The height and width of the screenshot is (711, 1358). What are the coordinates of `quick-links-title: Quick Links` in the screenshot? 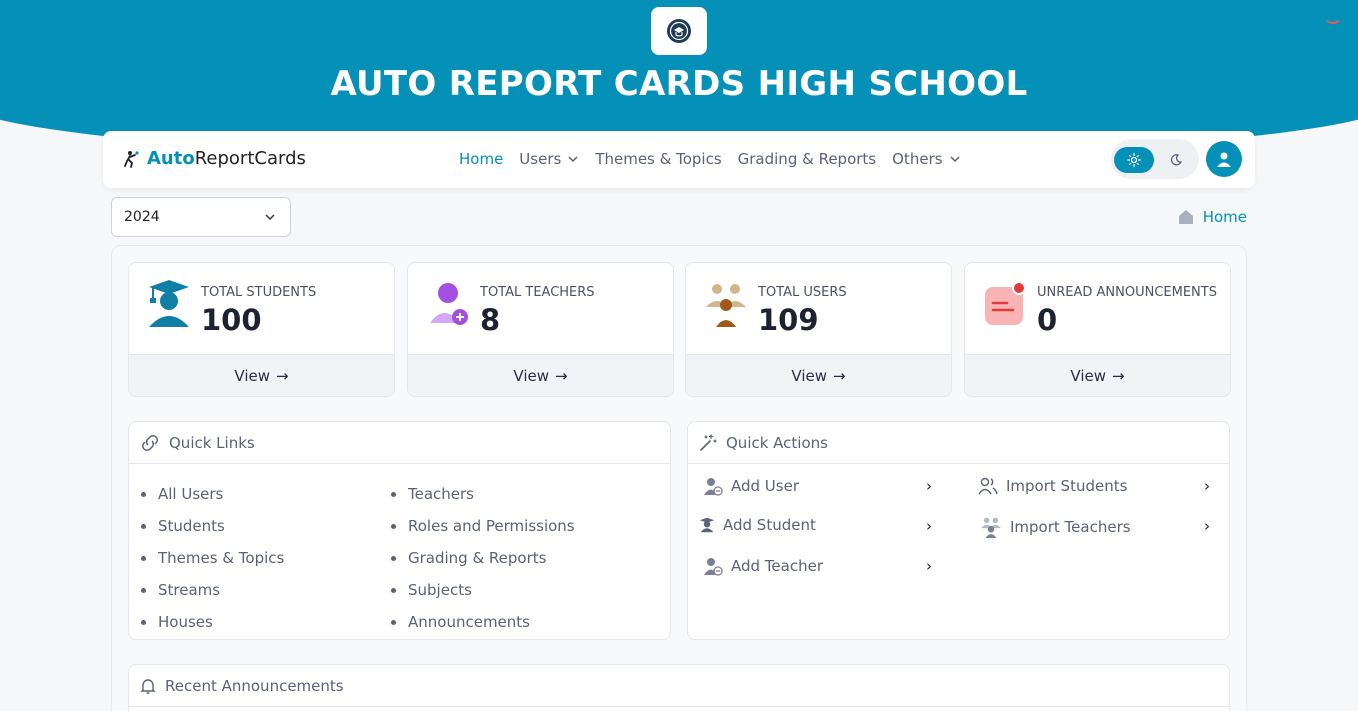 It's located at (212, 442).